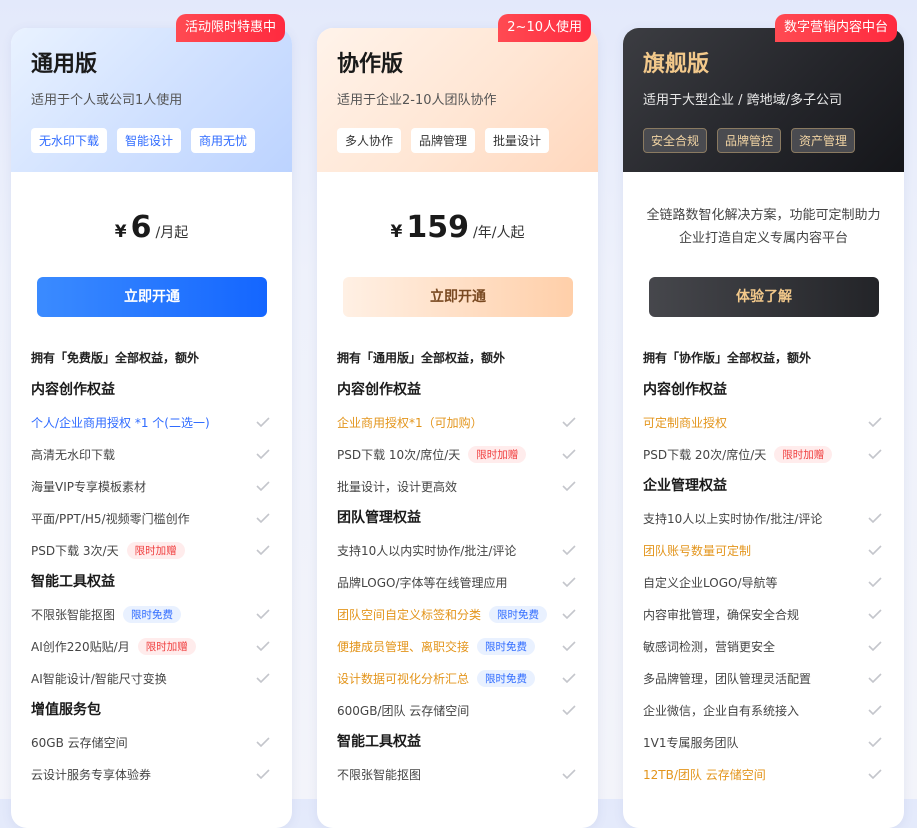 Image resolution: width=917 pixels, height=828 pixels. What do you see at coordinates (727, 358) in the screenshot?
I see `feature-intro: 拥有「协作版」全部权益，额外` at bounding box center [727, 358].